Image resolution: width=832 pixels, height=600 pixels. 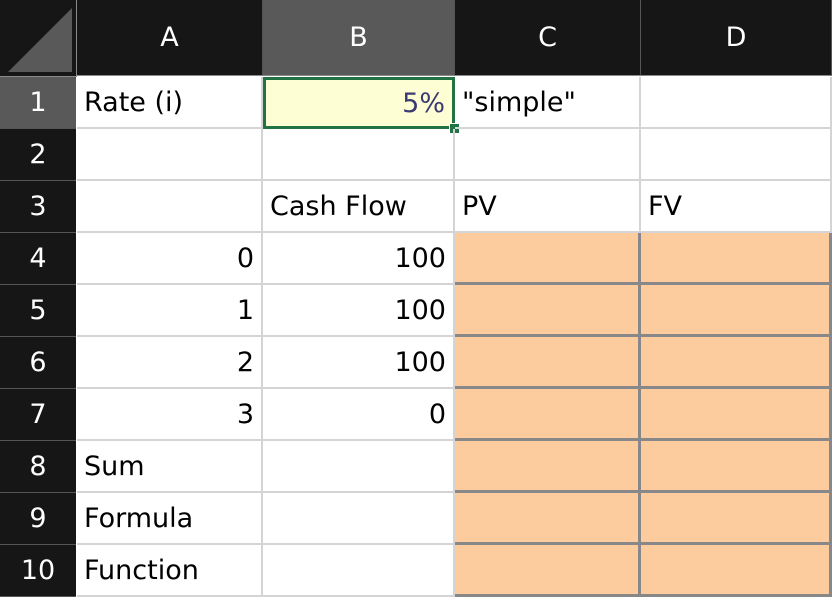 What do you see at coordinates (38, 415) in the screenshot?
I see `row-header-7: 7` at bounding box center [38, 415].